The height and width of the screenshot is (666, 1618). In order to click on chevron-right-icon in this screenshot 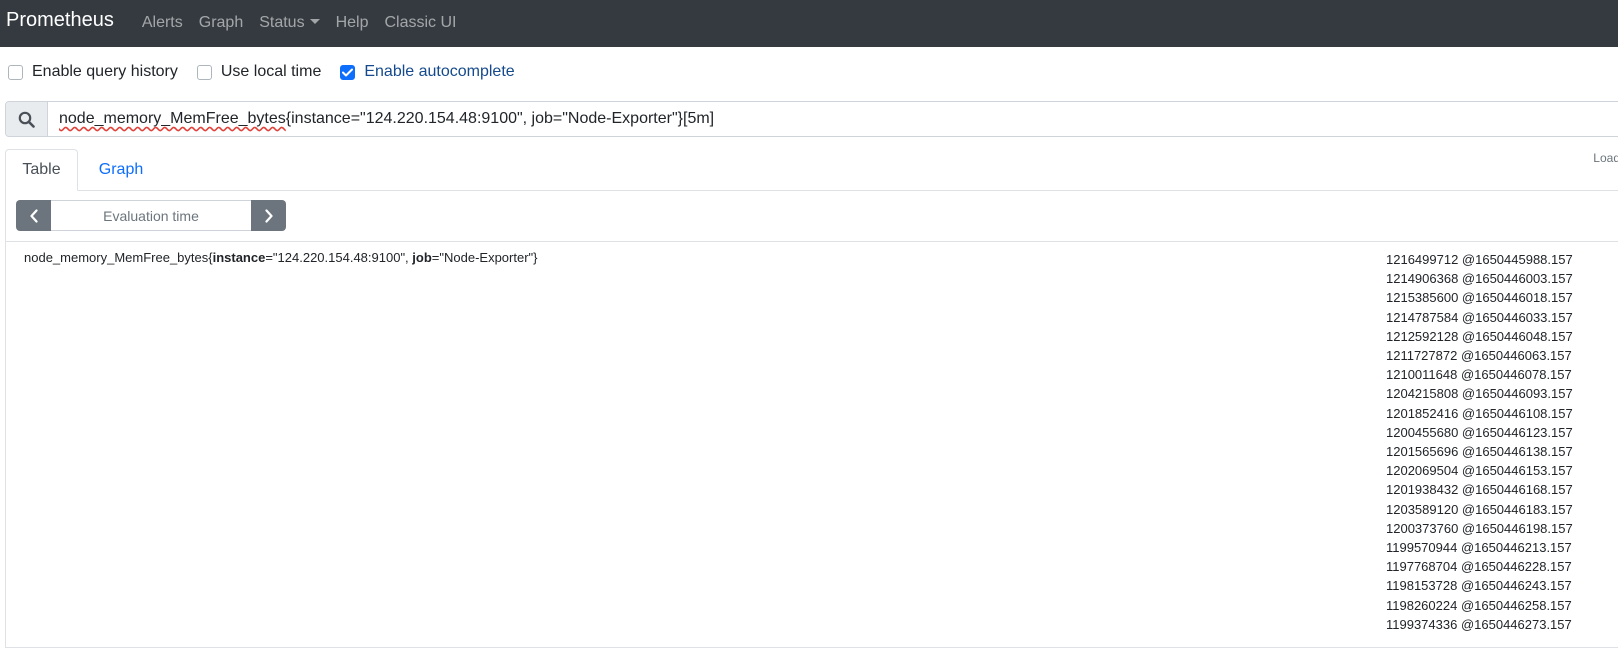, I will do `click(268, 215)`.